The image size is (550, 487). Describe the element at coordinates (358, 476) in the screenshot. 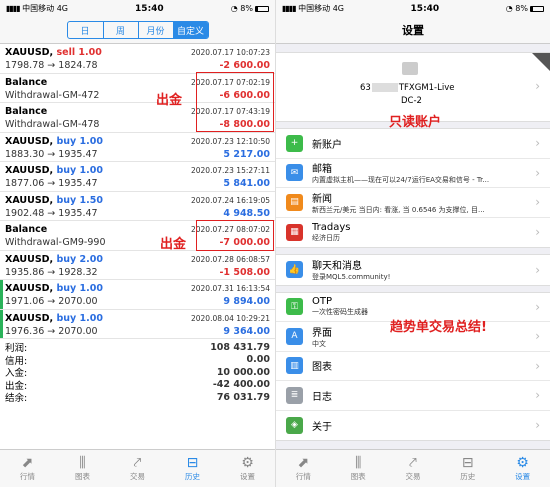

I see `tab-label: 图表` at that location.